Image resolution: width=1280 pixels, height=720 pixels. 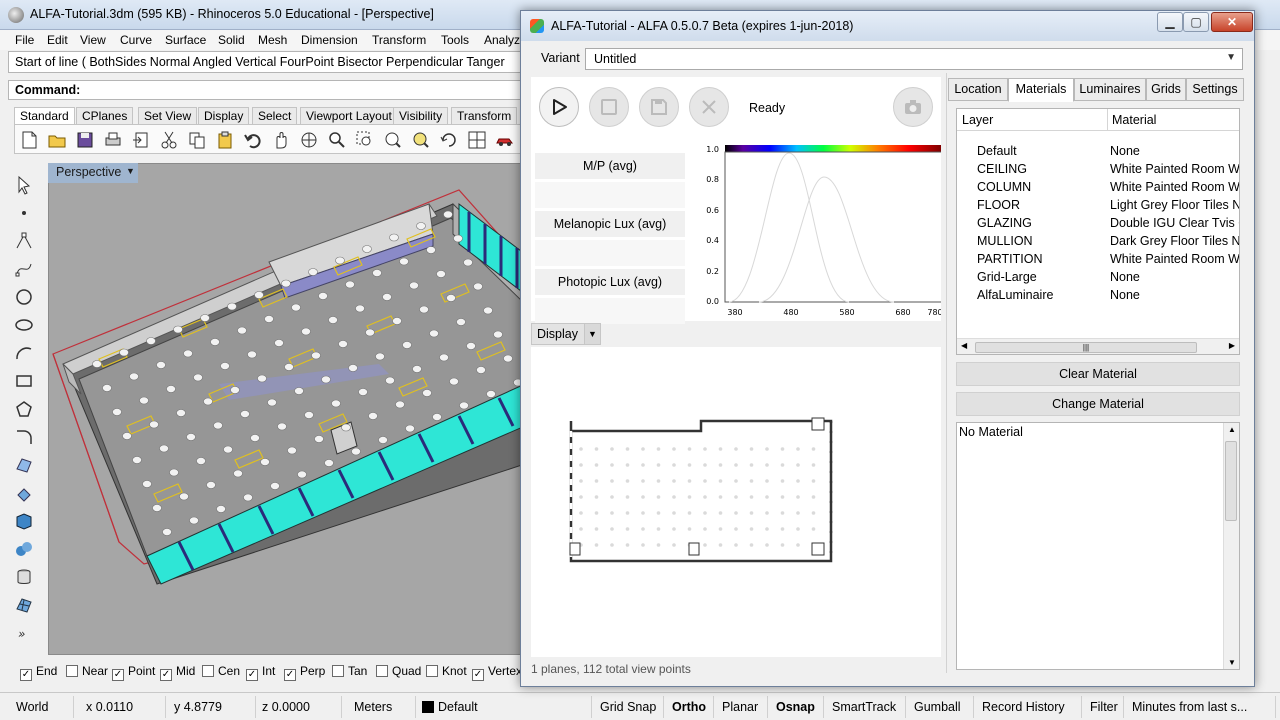 I want to click on close-button: ✕, so click(x=1232, y=22).